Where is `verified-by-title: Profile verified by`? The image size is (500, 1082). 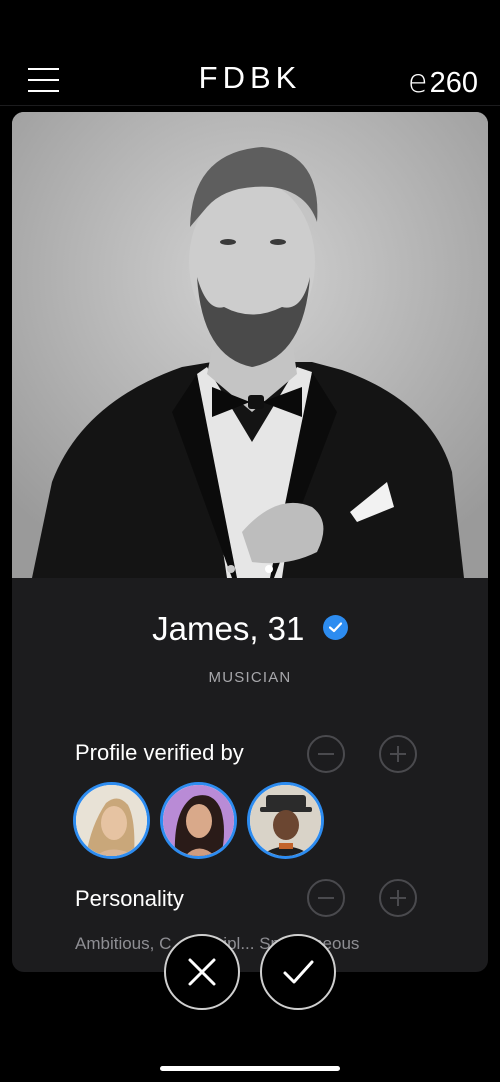
verified-by-title: Profile verified by is located at coordinates (159, 752).